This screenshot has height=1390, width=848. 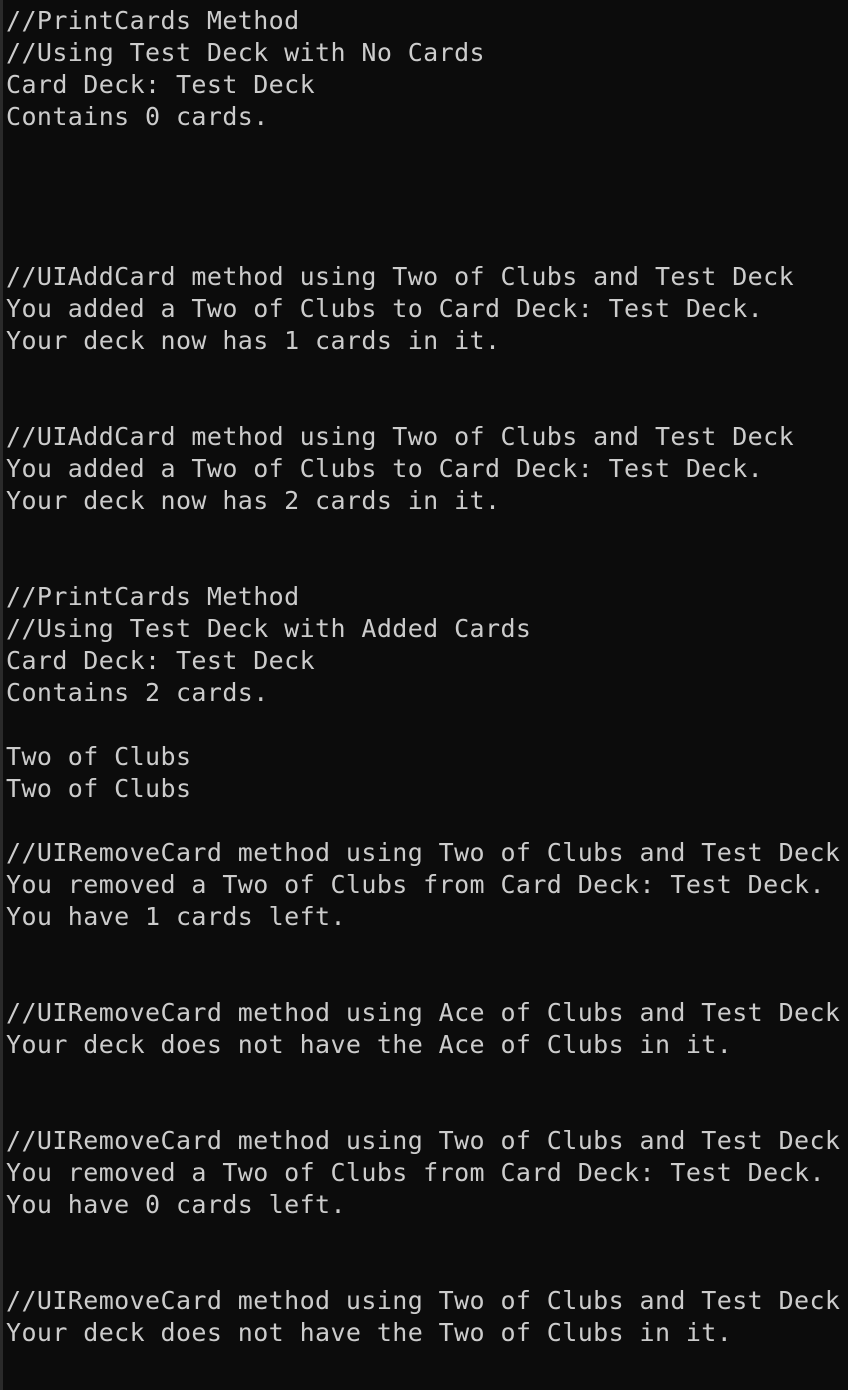 I want to click on console-line: //Using Test Deck with Added Cards, so click(x=269, y=628).